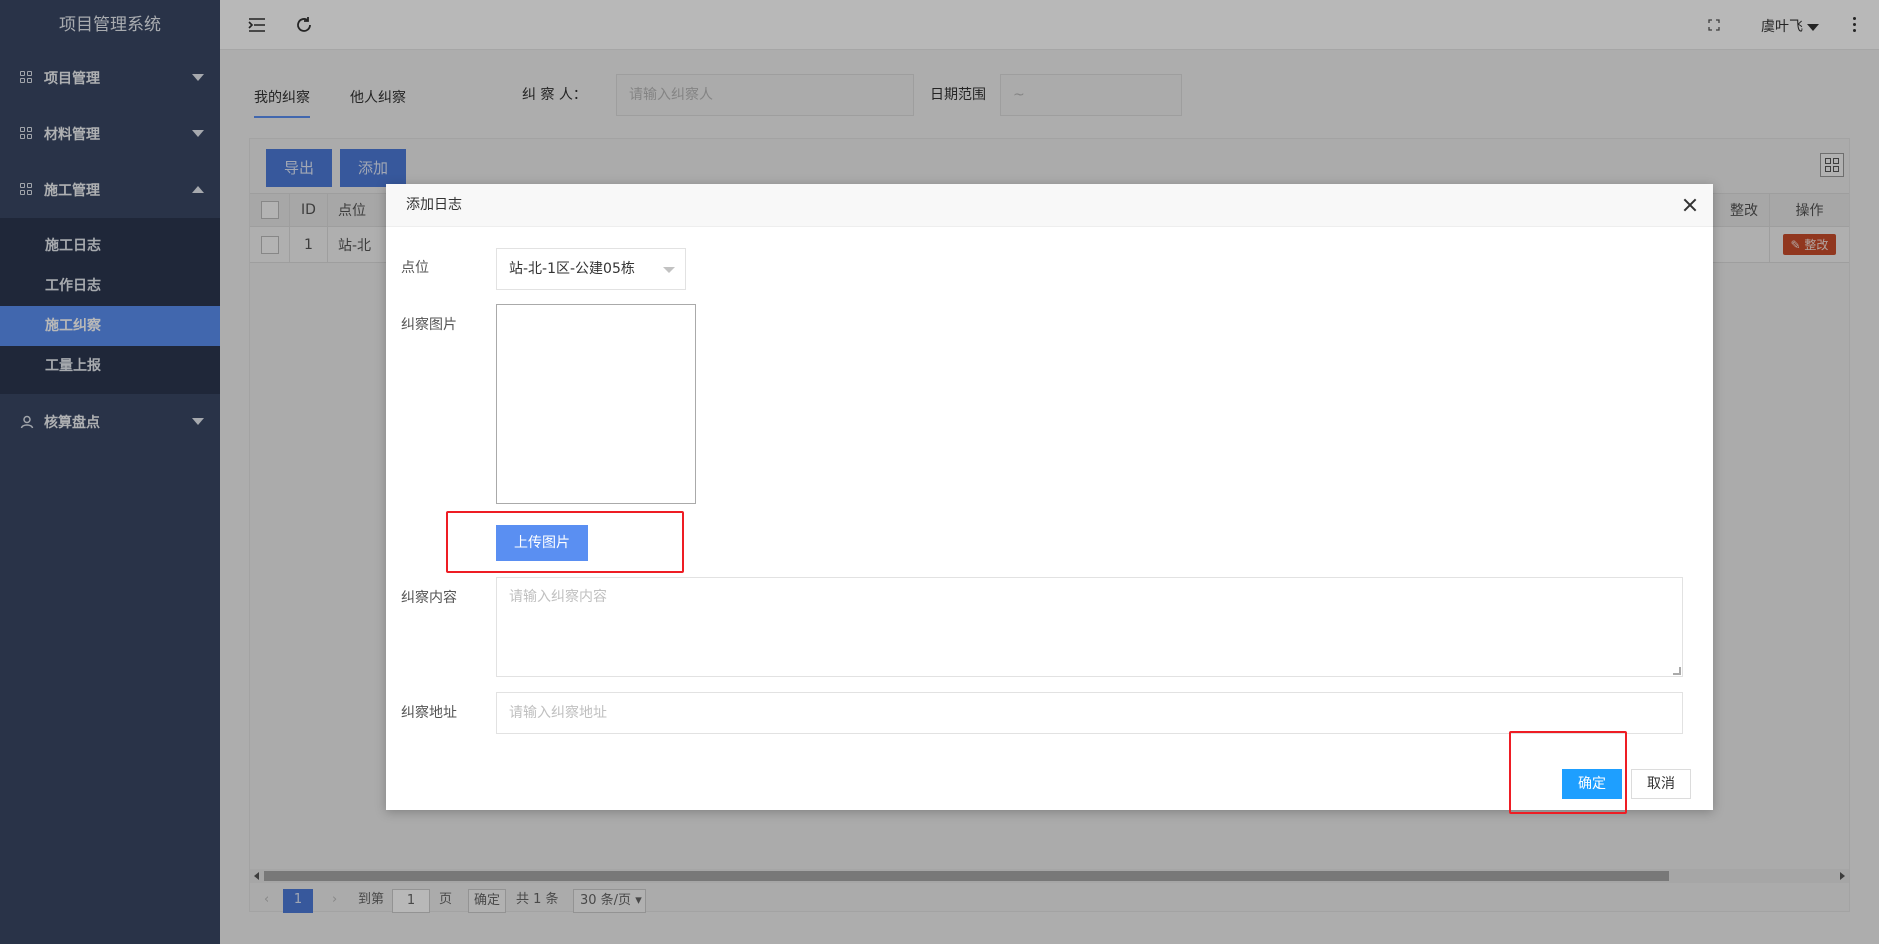 The width and height of the screenshot is (1879, 944). Describe the element at coordinates (1089, 713) in the screenshot. I see `address-input: 请输入纠察地址` at that location.